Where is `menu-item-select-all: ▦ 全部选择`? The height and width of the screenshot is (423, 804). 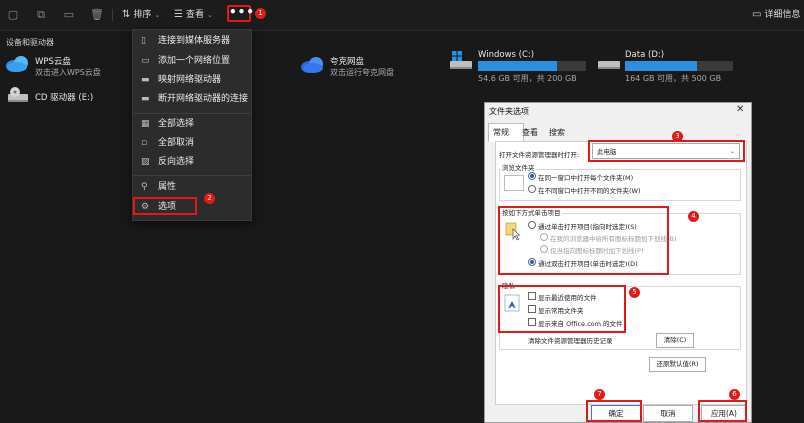 menu-item-select-all: ▦ 全部选择 is located at coordinates (167, 124).